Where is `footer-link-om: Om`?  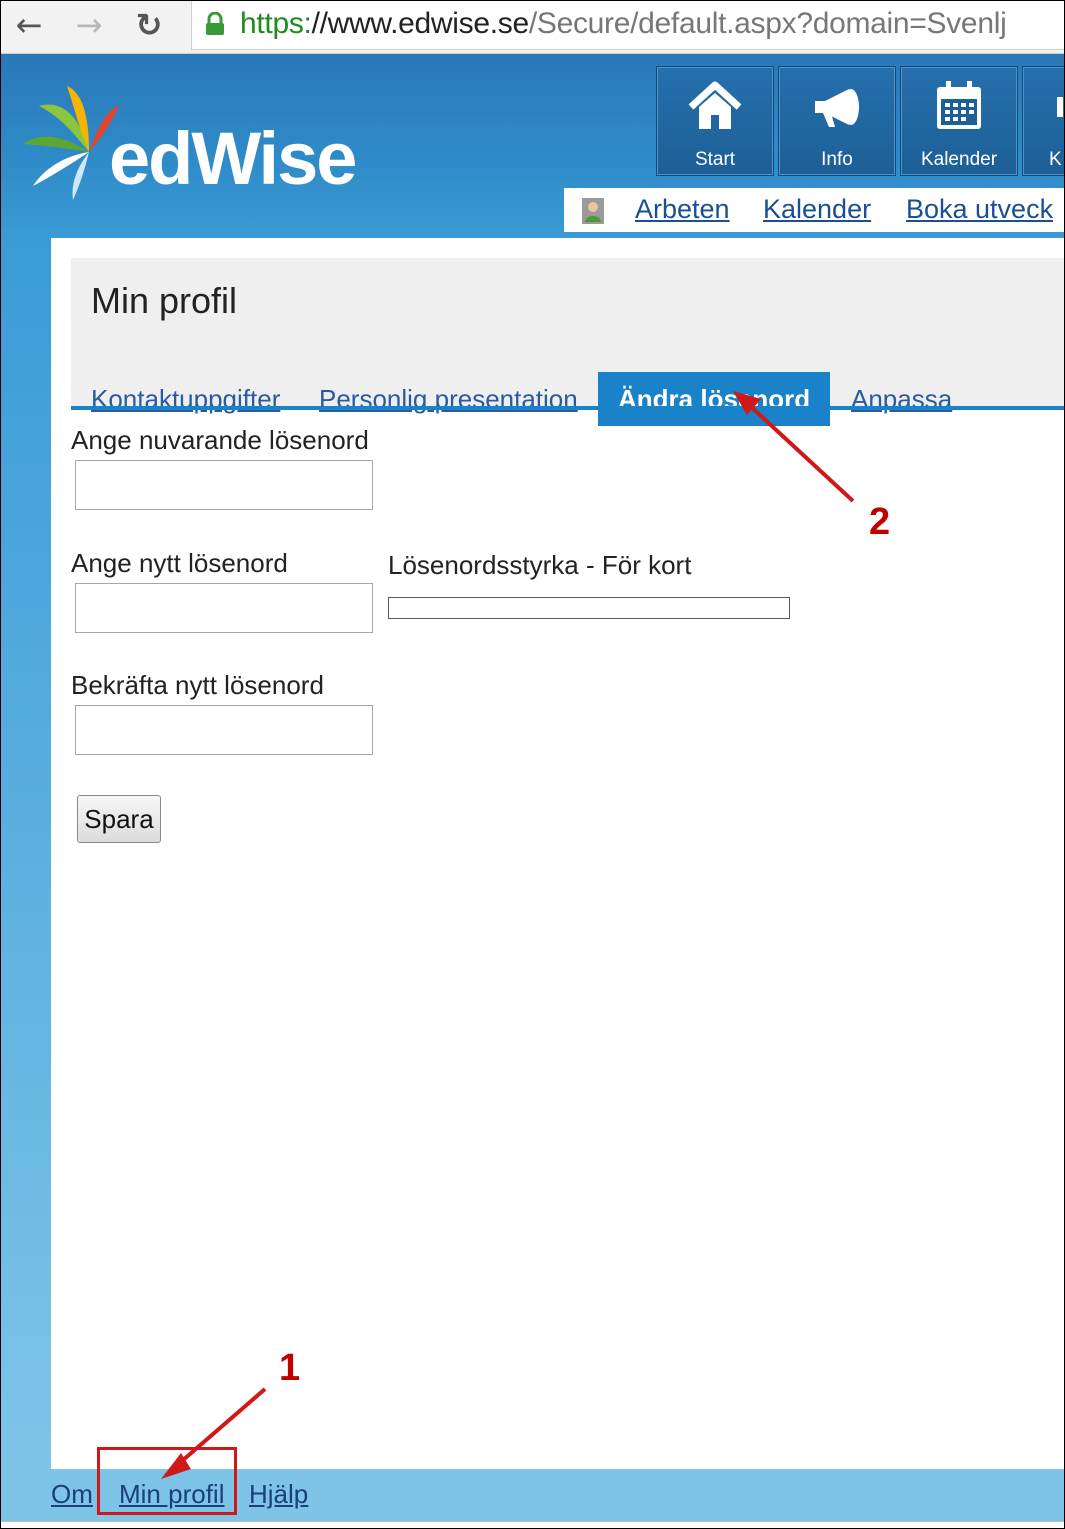 footer-link-om: Om is located at coordinates (72, 1494).